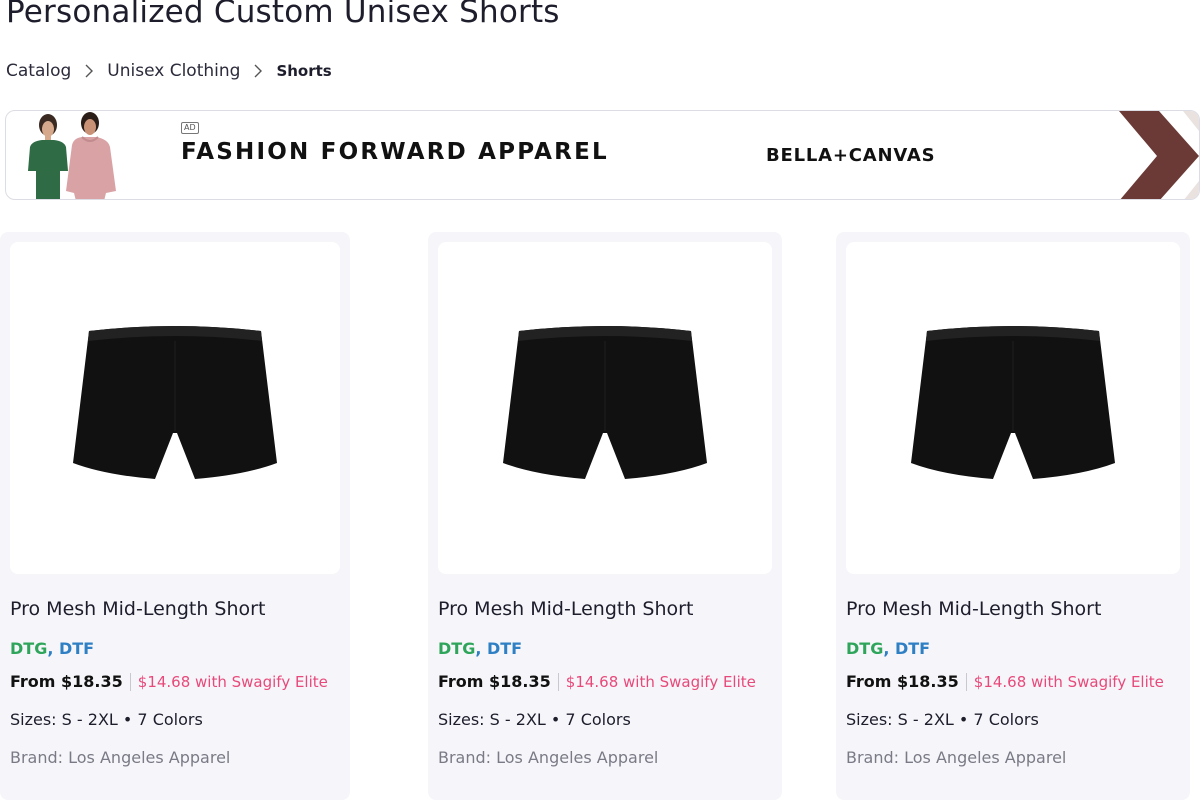 The image size is (1200, 800). Describe the element at coordinates (304, 71) in the screenshot. I see `breadcrumb-current: Shorts` at that location.